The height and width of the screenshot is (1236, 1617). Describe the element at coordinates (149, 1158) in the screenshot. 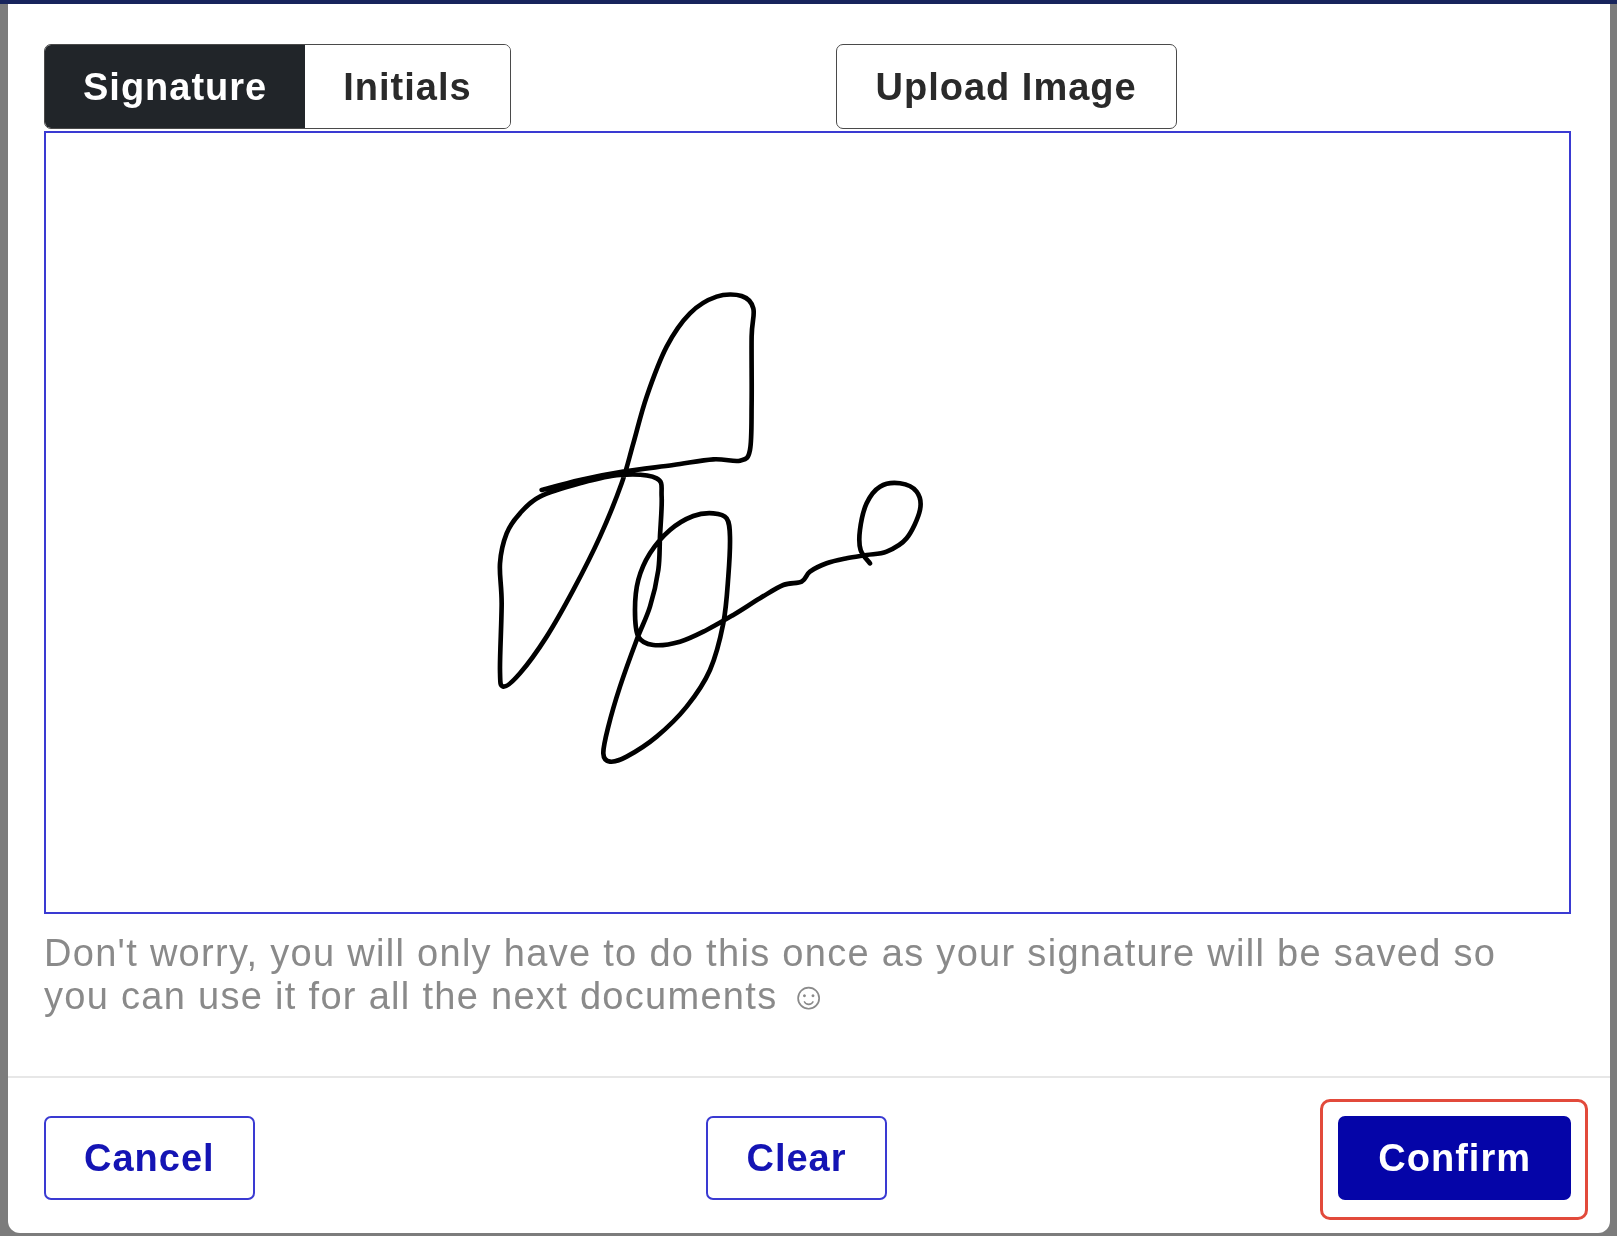

I see `cancel-button: Cancel` at that location.